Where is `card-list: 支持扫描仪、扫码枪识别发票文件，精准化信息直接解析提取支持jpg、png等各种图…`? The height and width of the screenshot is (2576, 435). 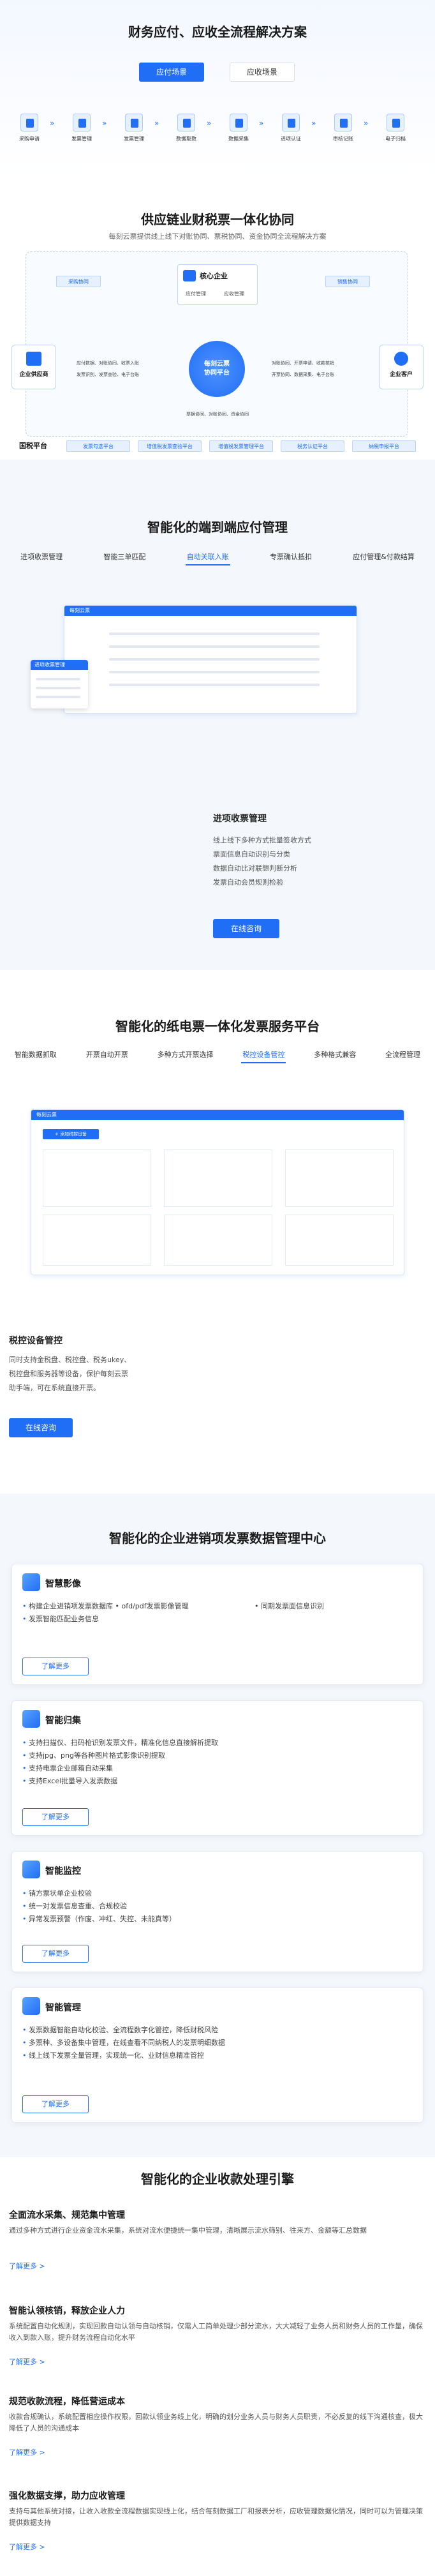 card-list: 支持扫描仪、扫码枪识别发票文件，精准化信息直接解析提取支持jpg、png等各种图… is located at coordinates (120, 1762).